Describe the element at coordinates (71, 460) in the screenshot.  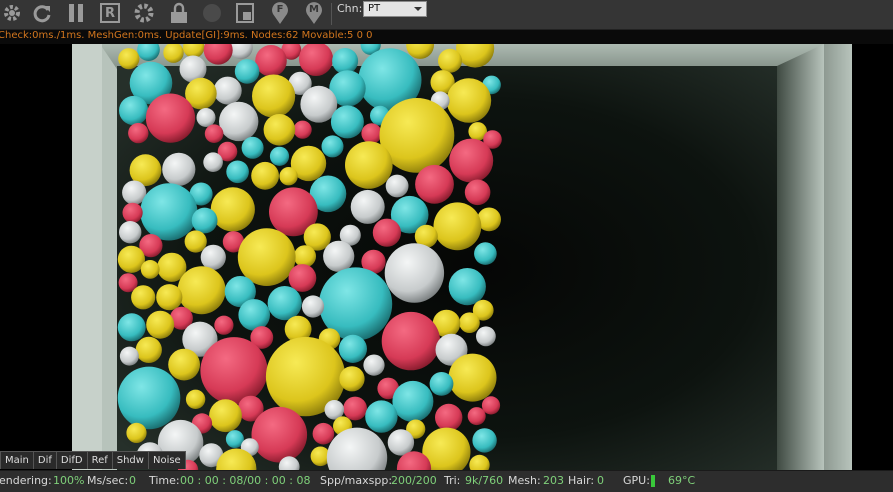
I see `tab-difd: DifD` at that location.